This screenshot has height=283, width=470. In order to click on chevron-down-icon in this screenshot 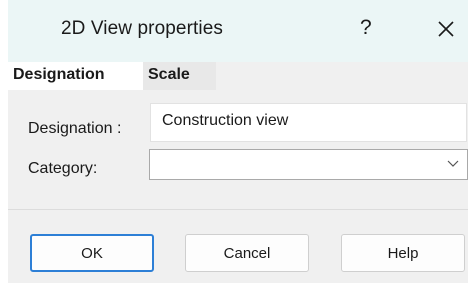, I will do `click(453, 163)`.